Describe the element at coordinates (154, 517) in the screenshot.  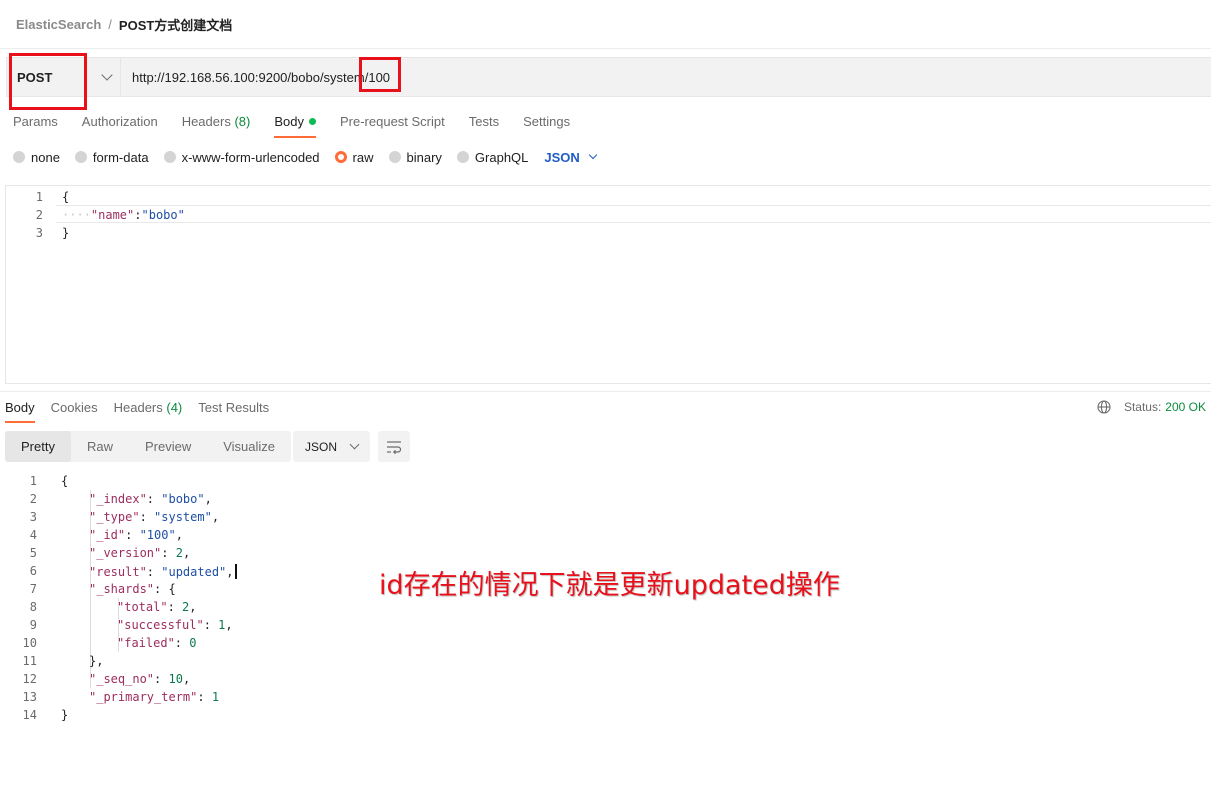
I see `code-text: "_type": "system",` at that location.